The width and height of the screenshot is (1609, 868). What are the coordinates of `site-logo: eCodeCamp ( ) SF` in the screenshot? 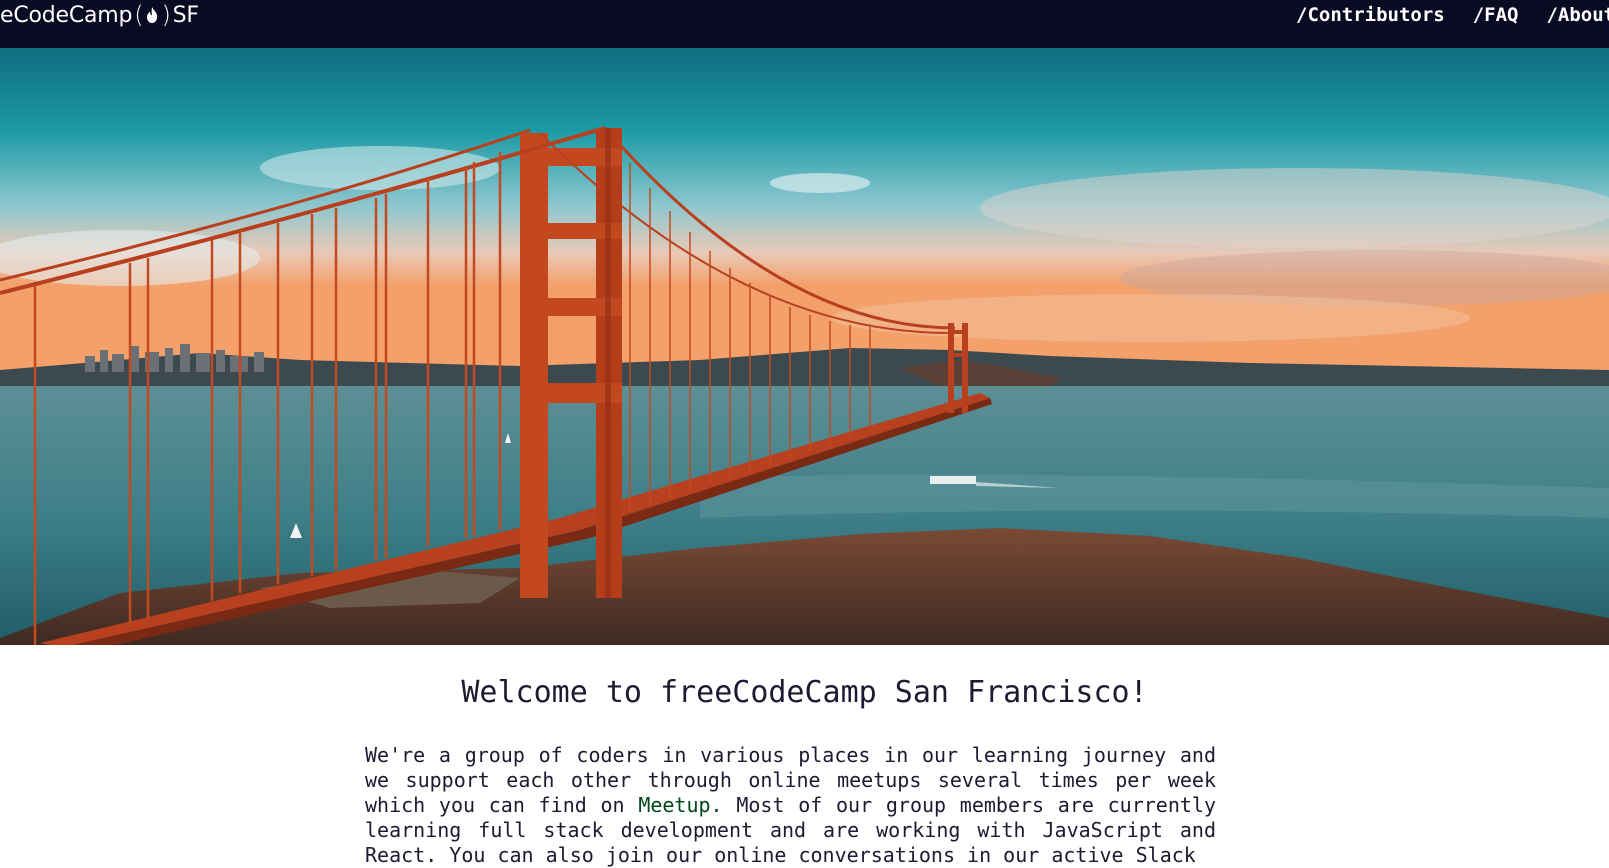 It's located at (99, 15).